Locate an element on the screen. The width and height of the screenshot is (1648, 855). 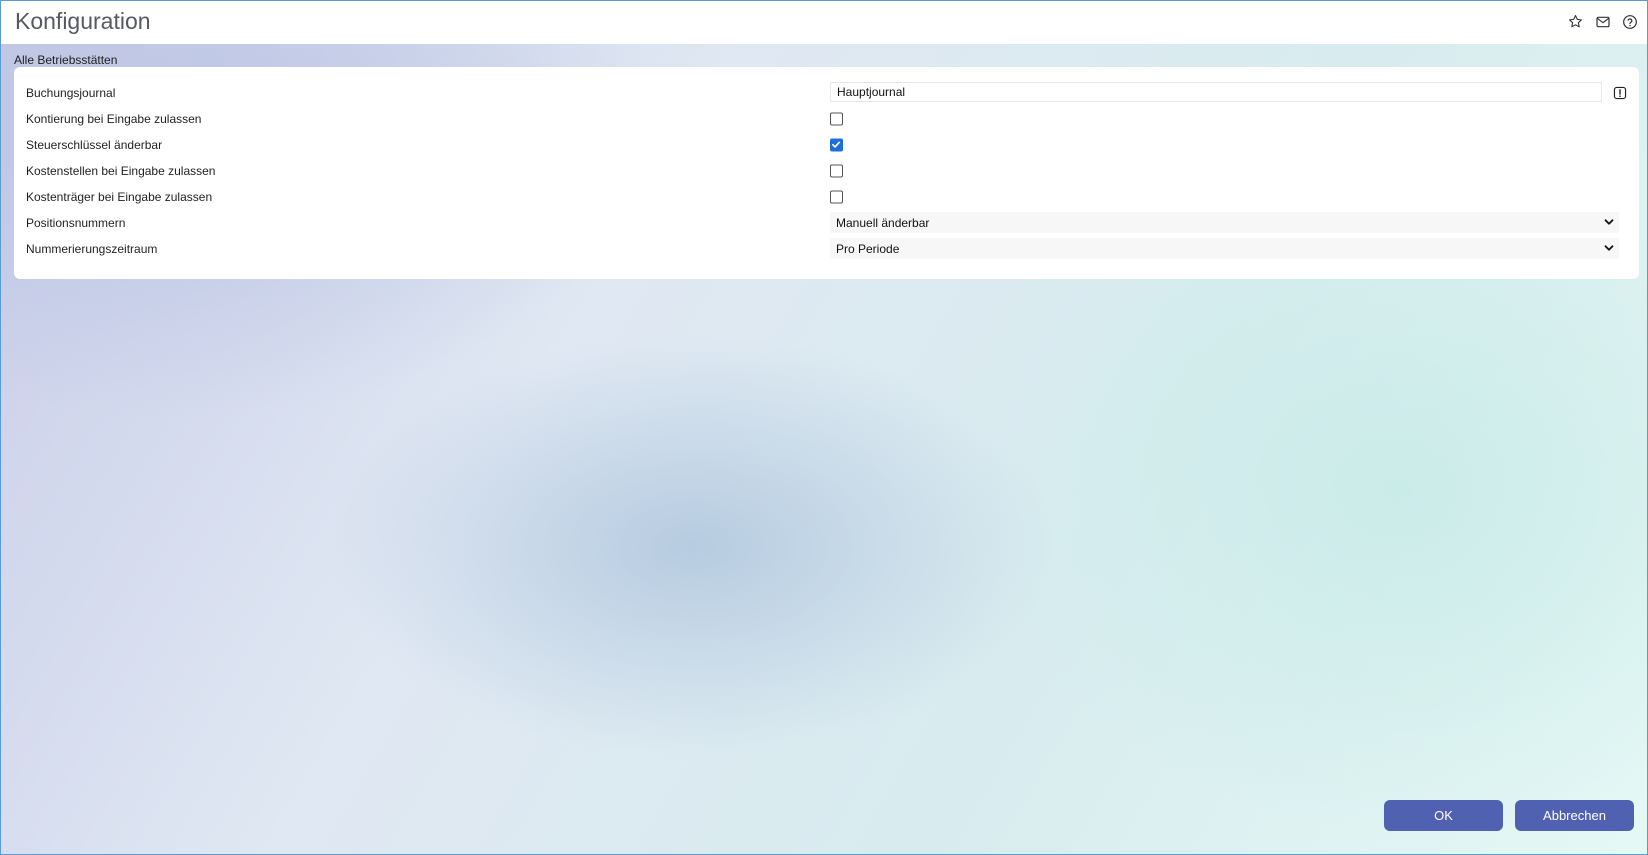
positionsnummern-value: Manuell änderbar is located at coordinates (883, 222).